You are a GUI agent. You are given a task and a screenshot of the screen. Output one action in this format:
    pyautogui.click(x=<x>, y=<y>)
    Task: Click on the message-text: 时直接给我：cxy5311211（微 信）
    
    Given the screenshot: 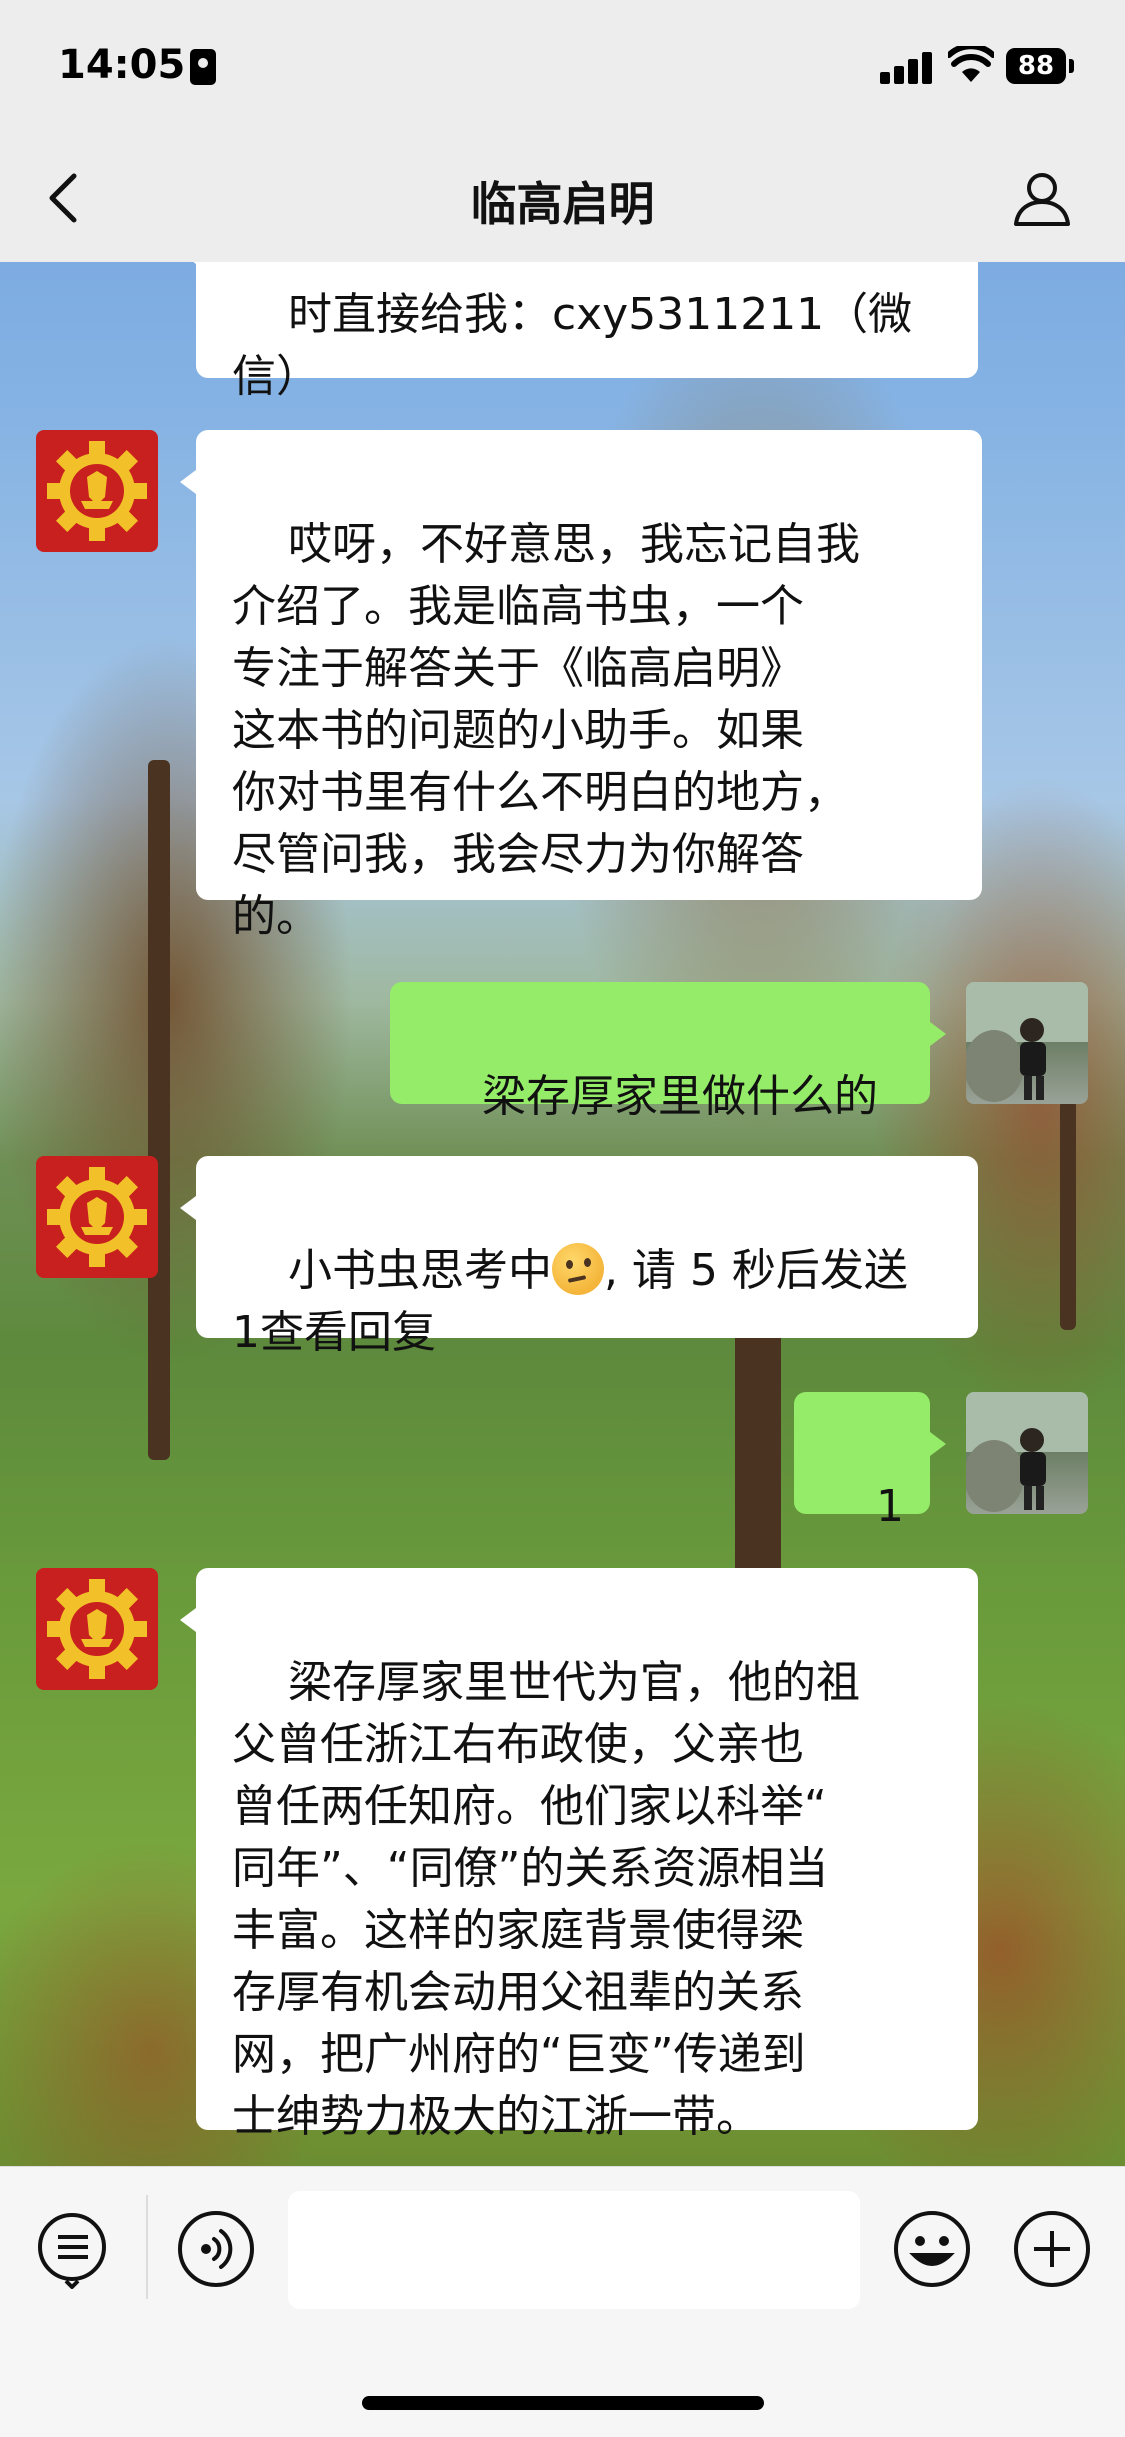 What is the action you would take?
    pyautogui.click(x=572, y=345)
    